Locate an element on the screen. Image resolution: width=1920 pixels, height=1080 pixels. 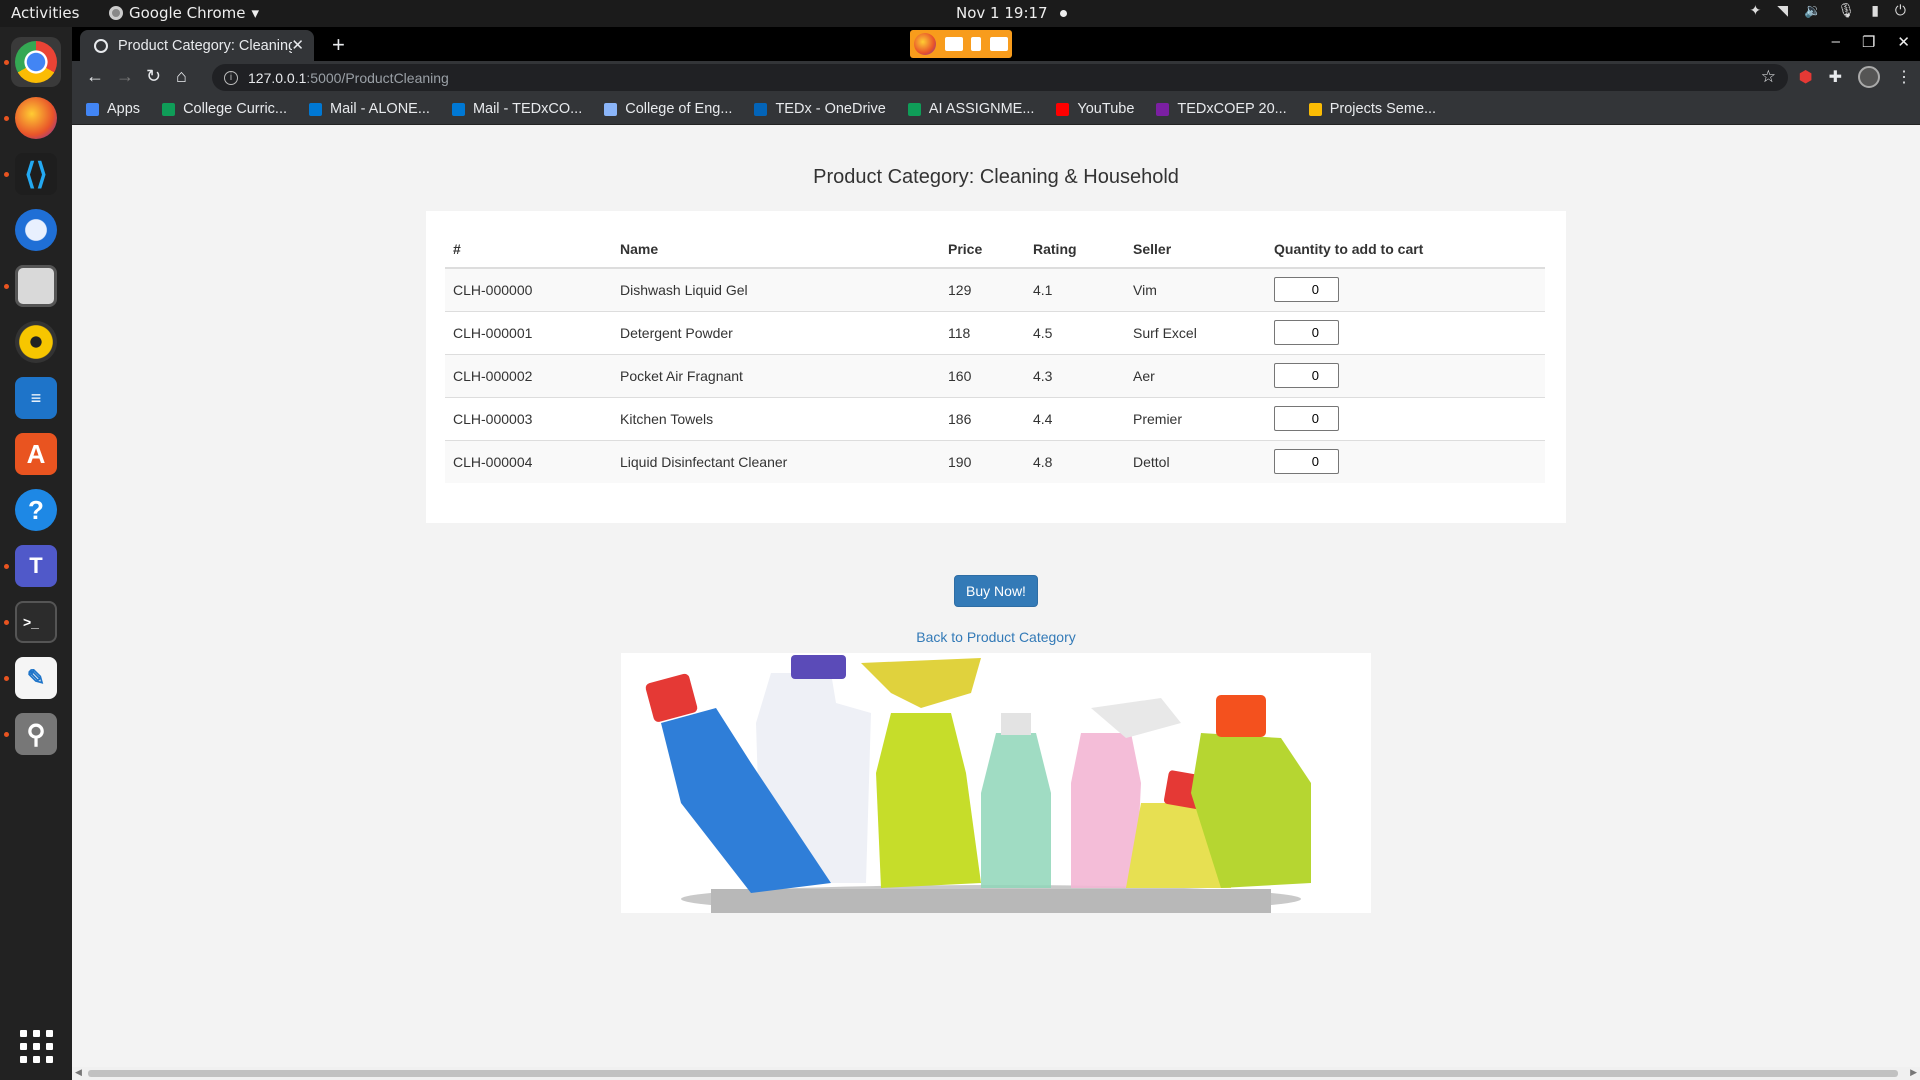
maximize-icon: ❐ is located at coordinates (1868, 42).